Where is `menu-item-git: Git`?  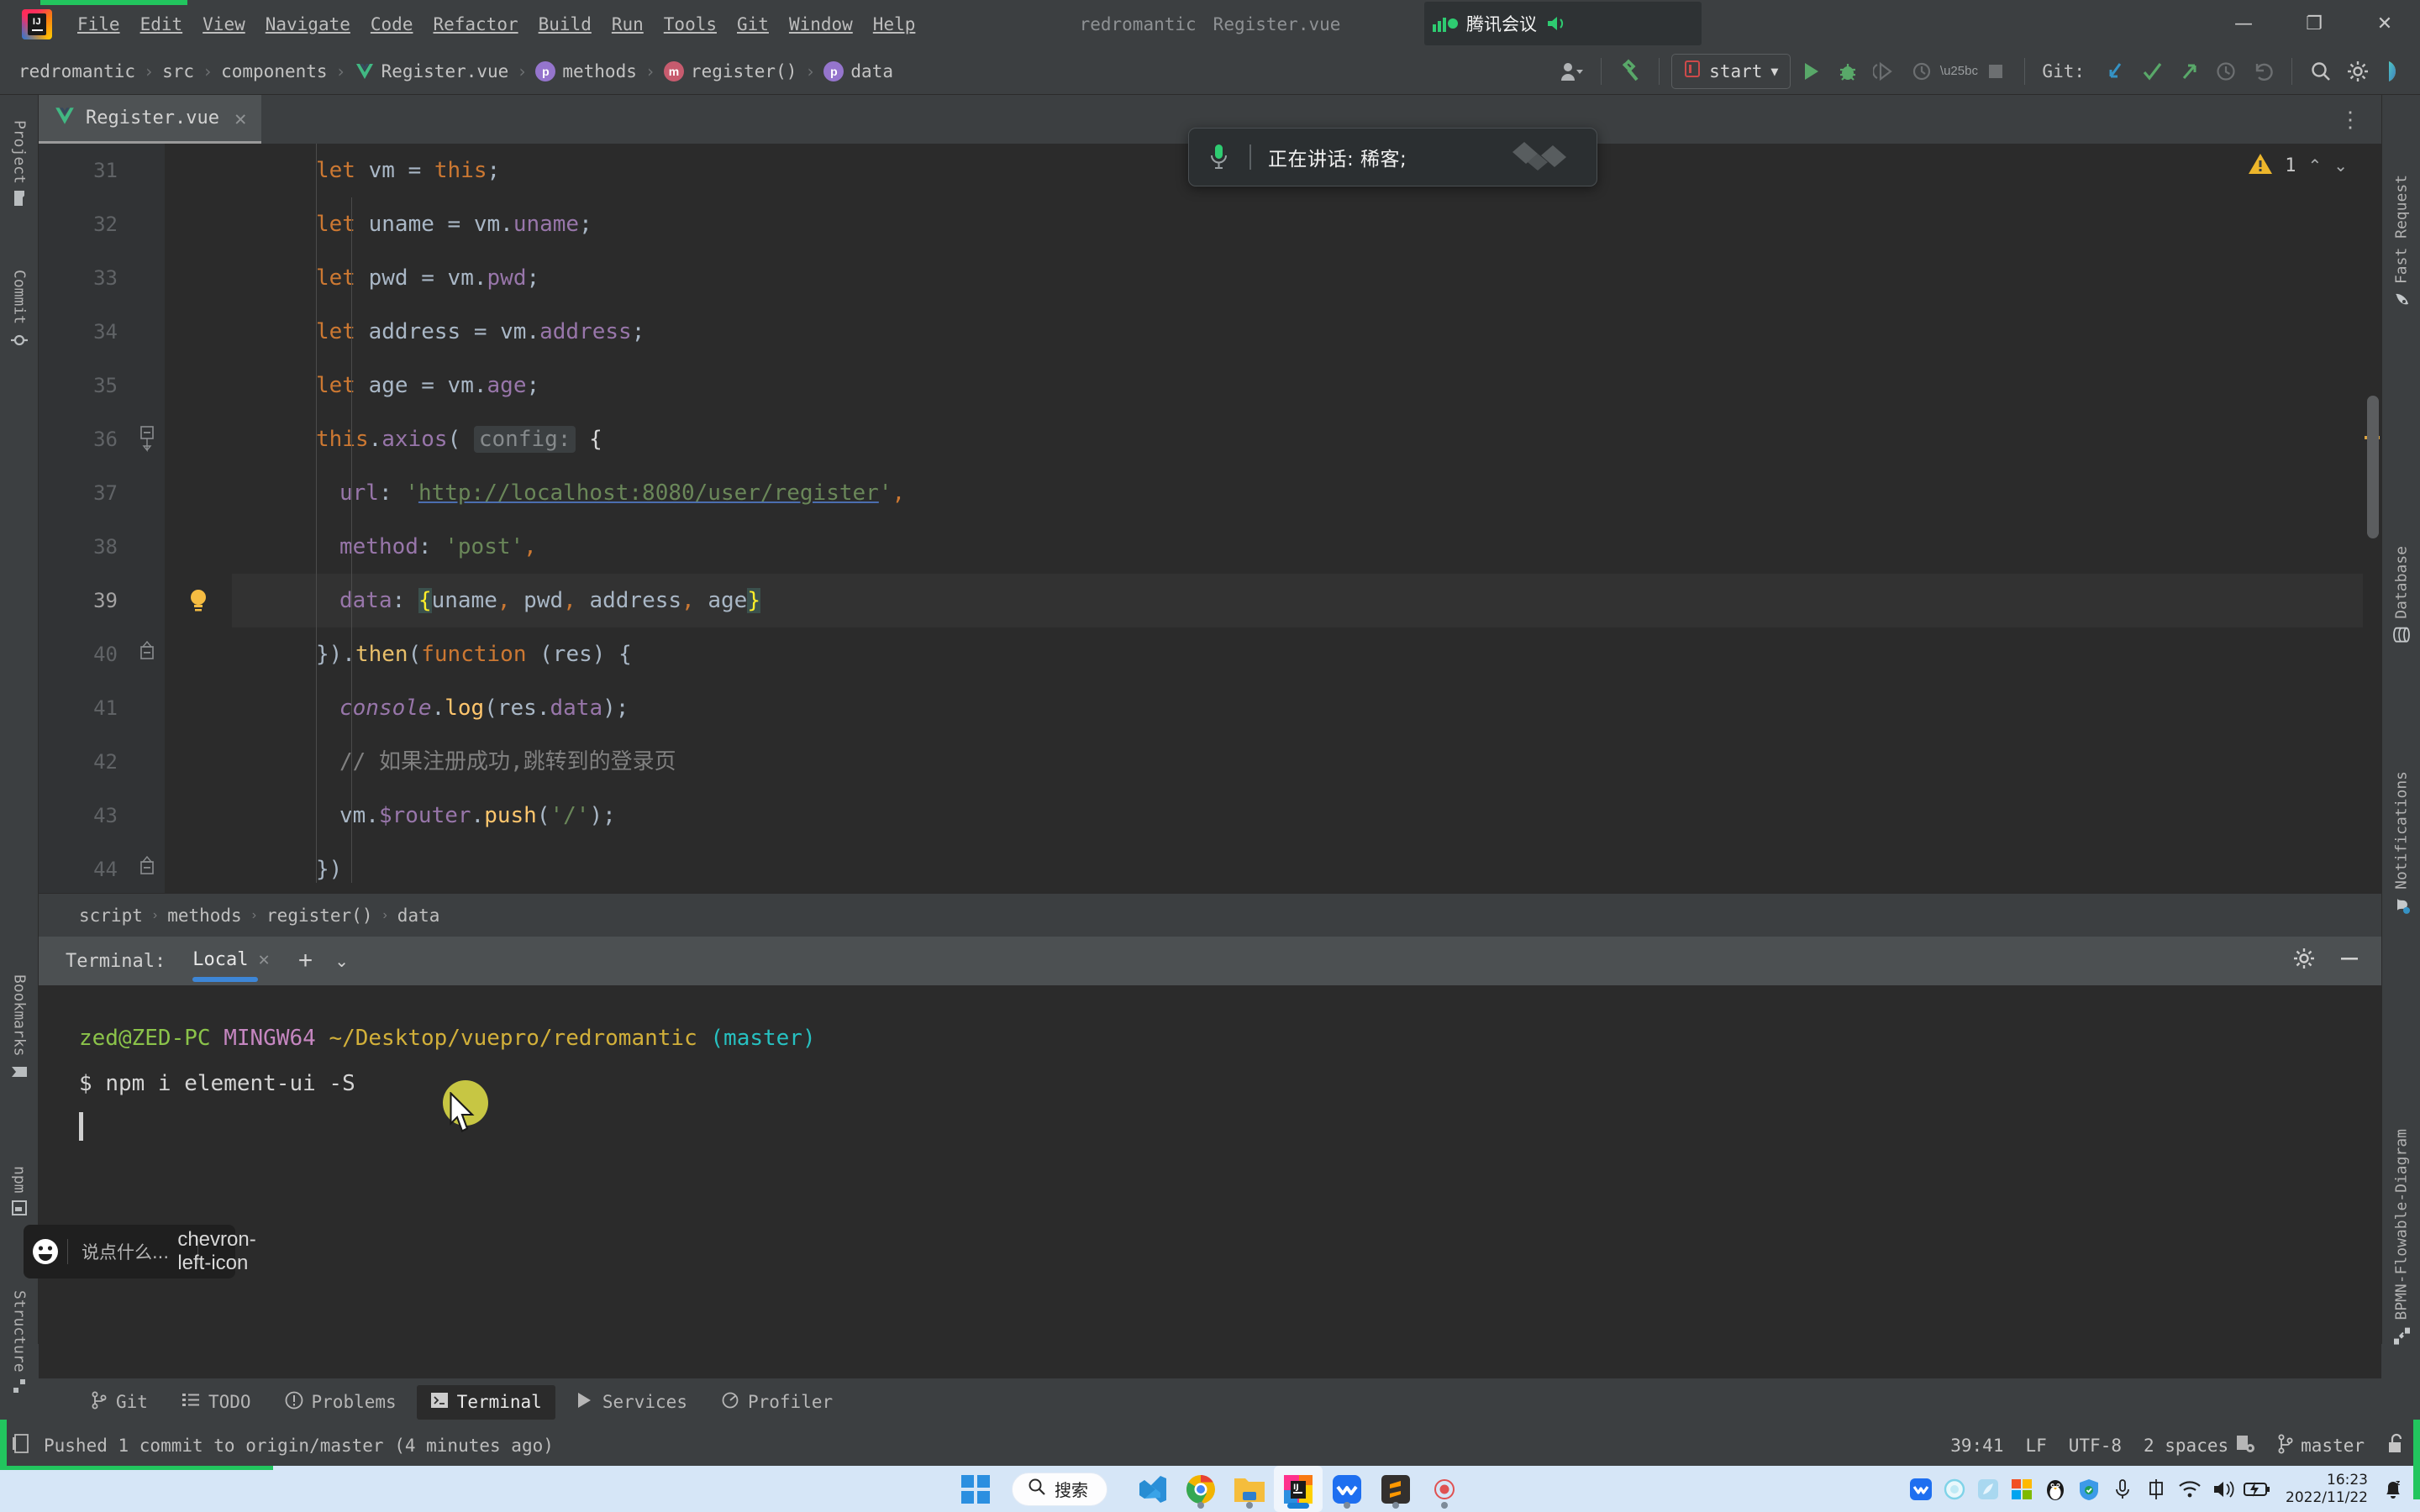 menu-item-git: Git is located at coordinates (753, 24).